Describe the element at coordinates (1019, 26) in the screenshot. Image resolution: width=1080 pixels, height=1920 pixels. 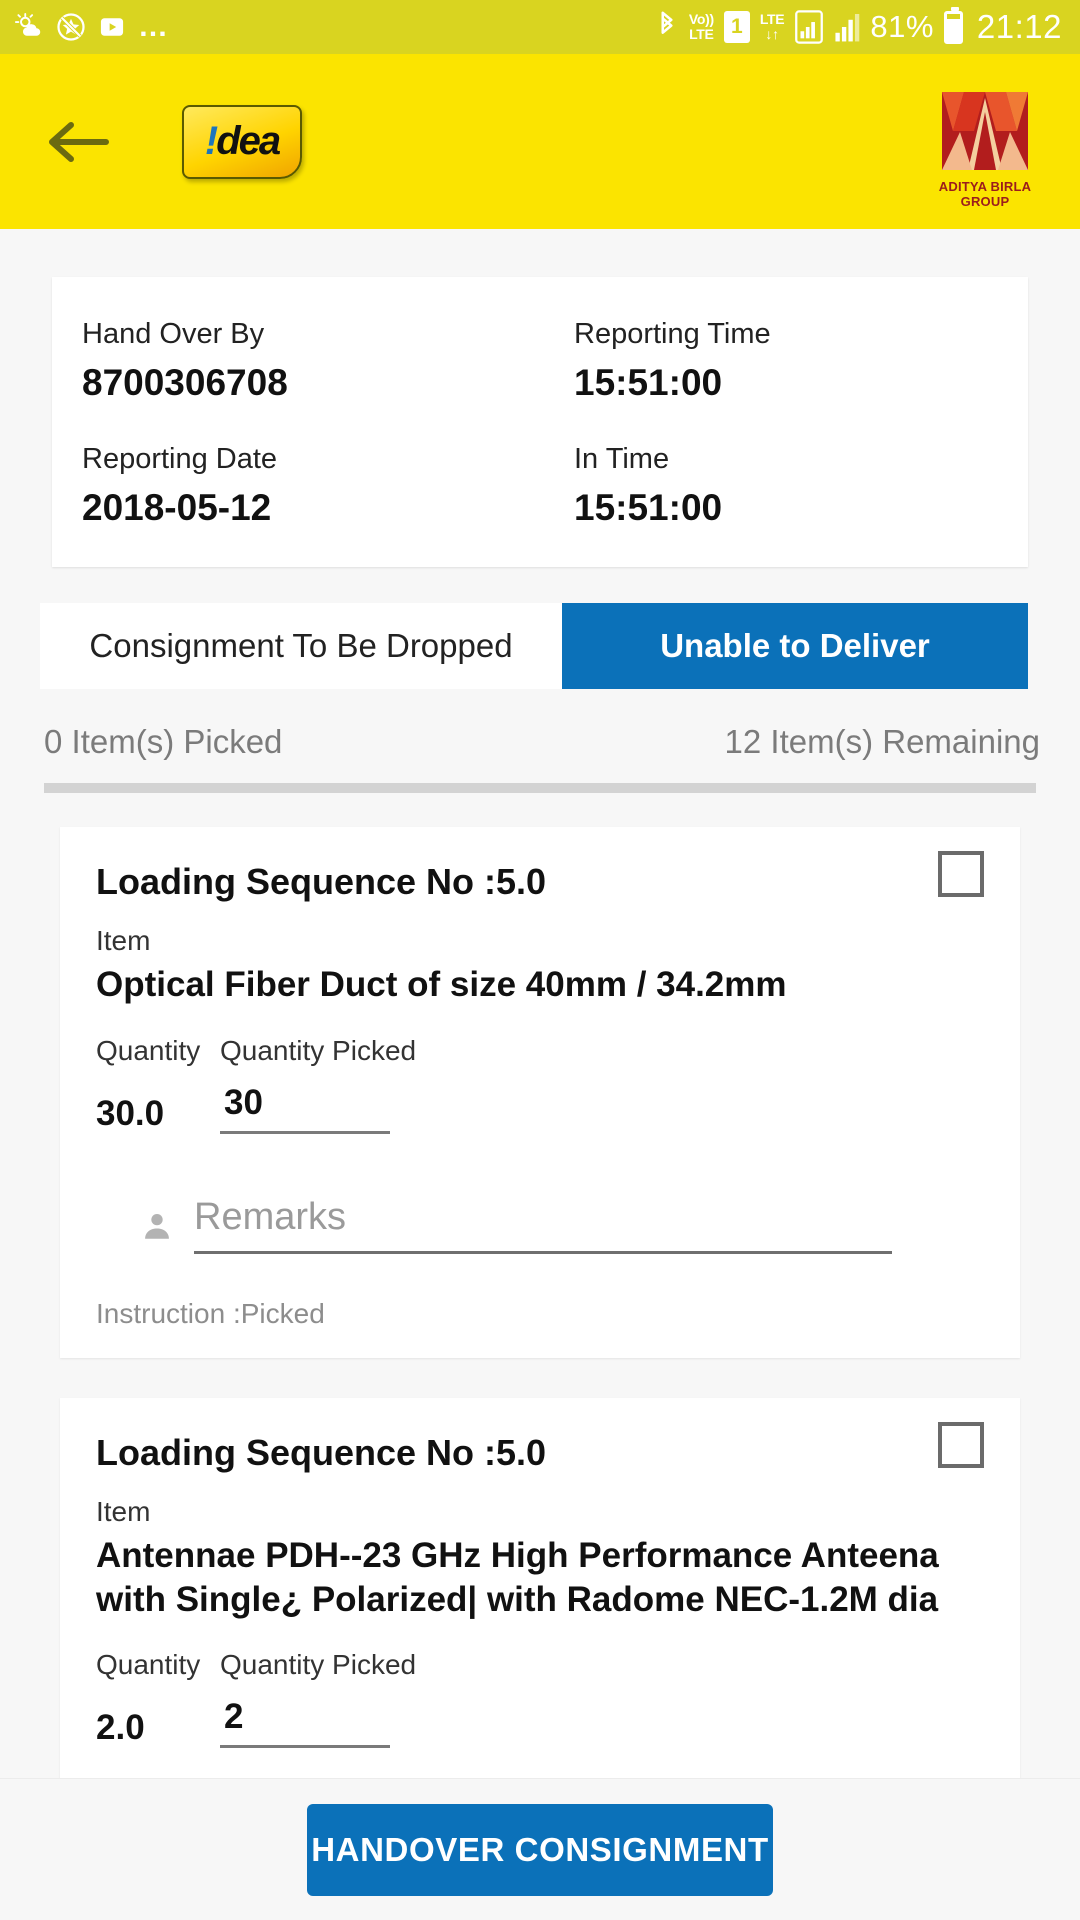
I see `clock-label: 21:12` at that location.